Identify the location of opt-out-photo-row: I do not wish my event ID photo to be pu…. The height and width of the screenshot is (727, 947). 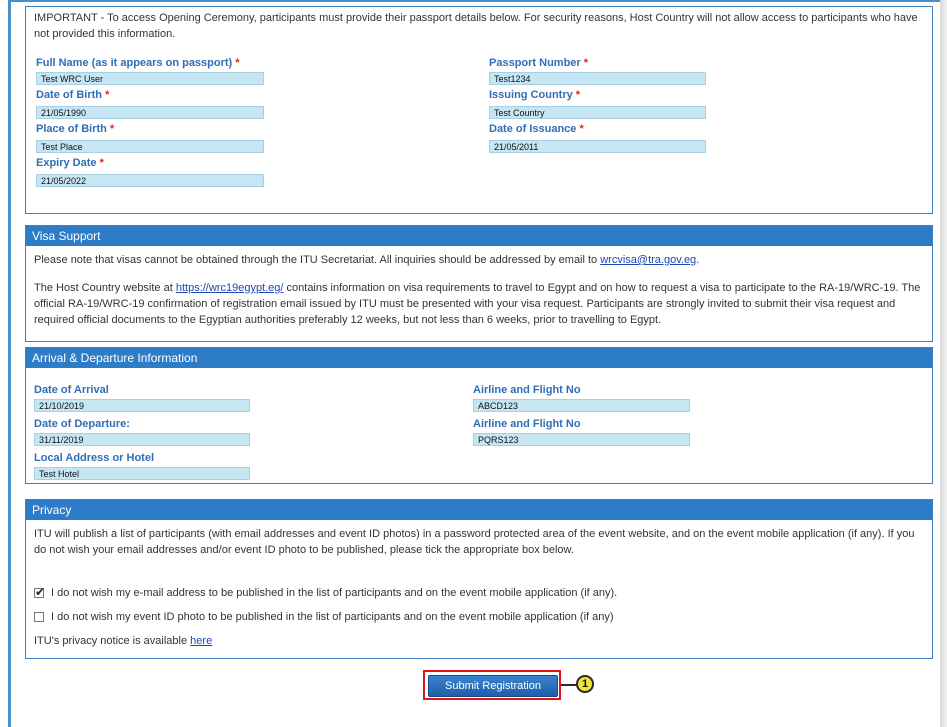
(324, 617).